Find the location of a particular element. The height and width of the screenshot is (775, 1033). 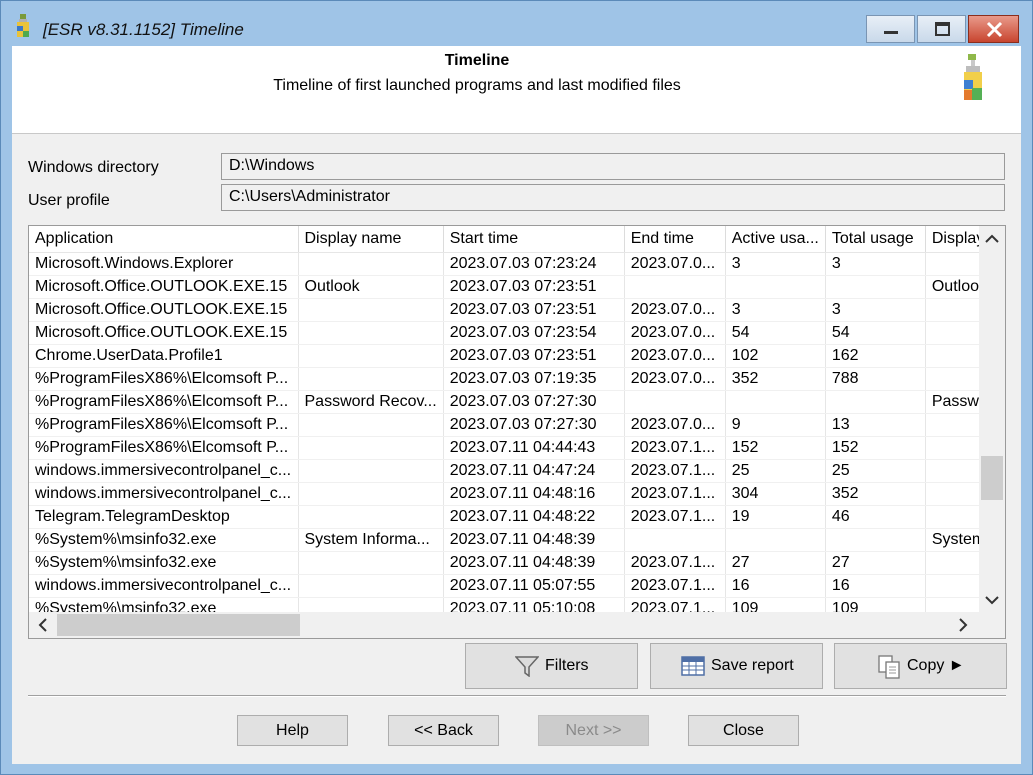

maximize-icon is located at coordinates (942, 29).